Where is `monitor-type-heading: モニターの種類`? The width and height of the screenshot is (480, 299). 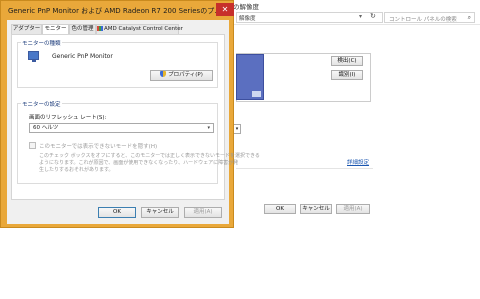
monitor-type-heading: モニターの種類 is located at coordinates (41, 43).